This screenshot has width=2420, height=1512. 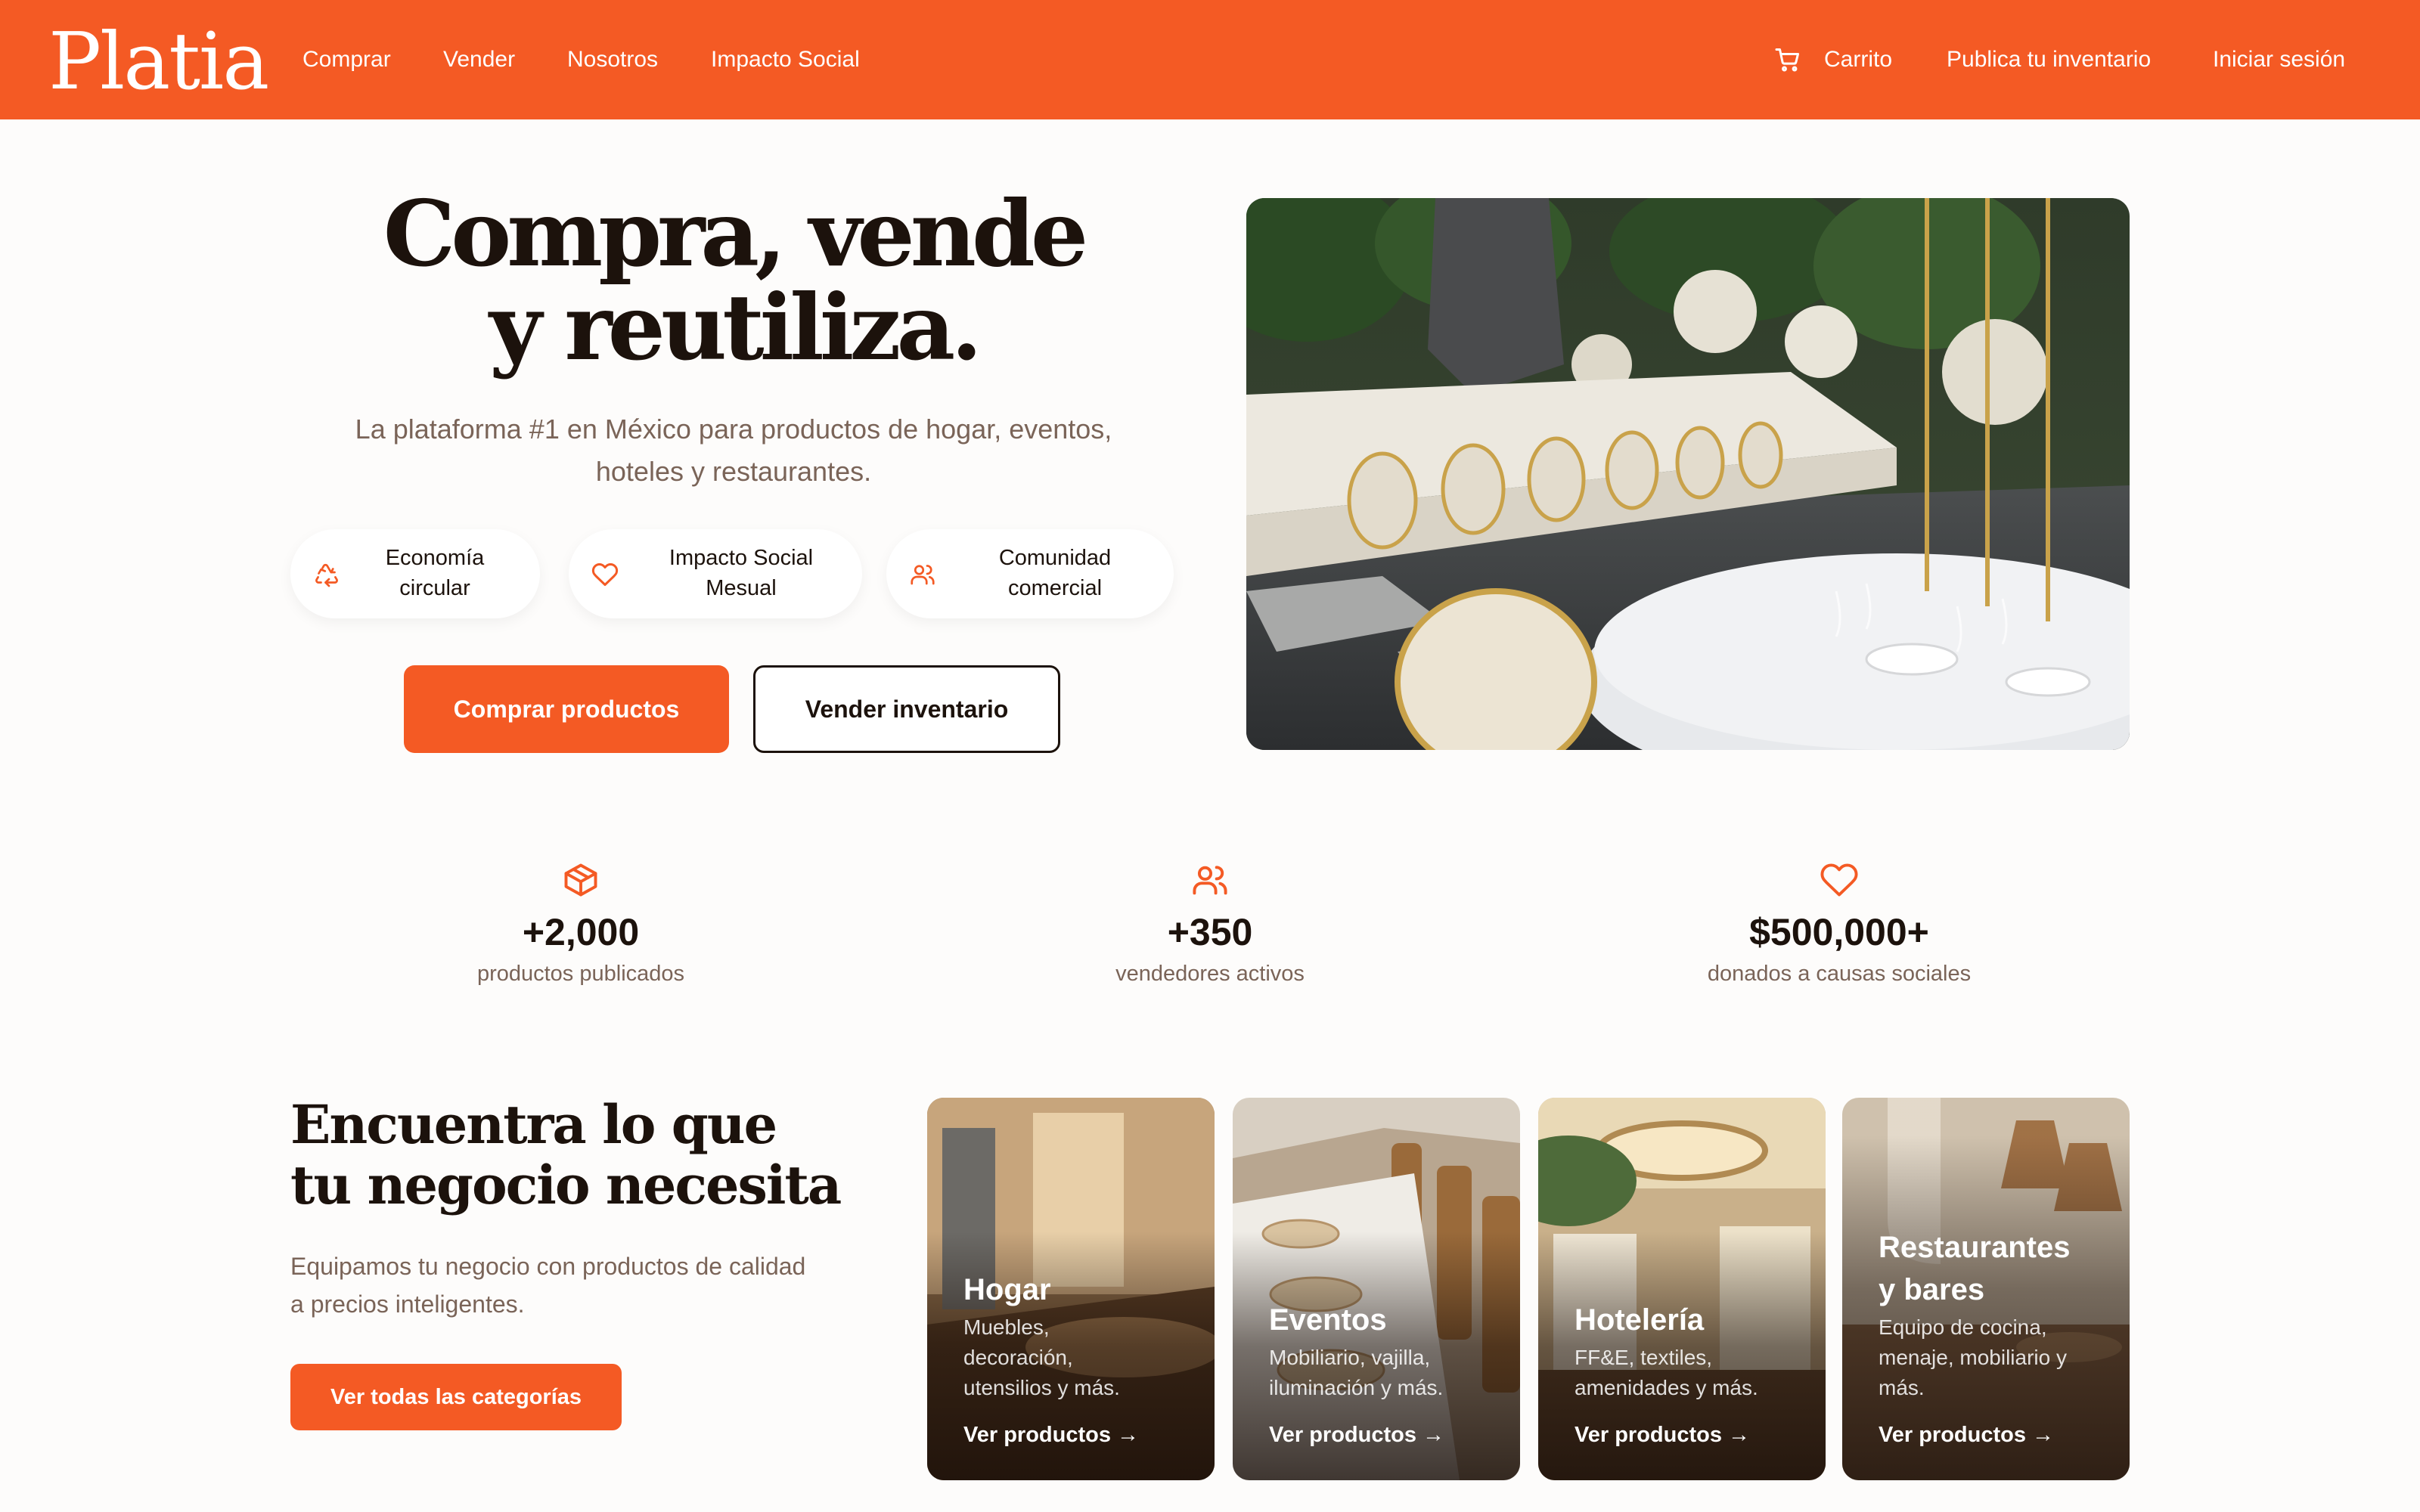 I want to click on feature-label-line2: Mesual, so click(x=741, y=588).